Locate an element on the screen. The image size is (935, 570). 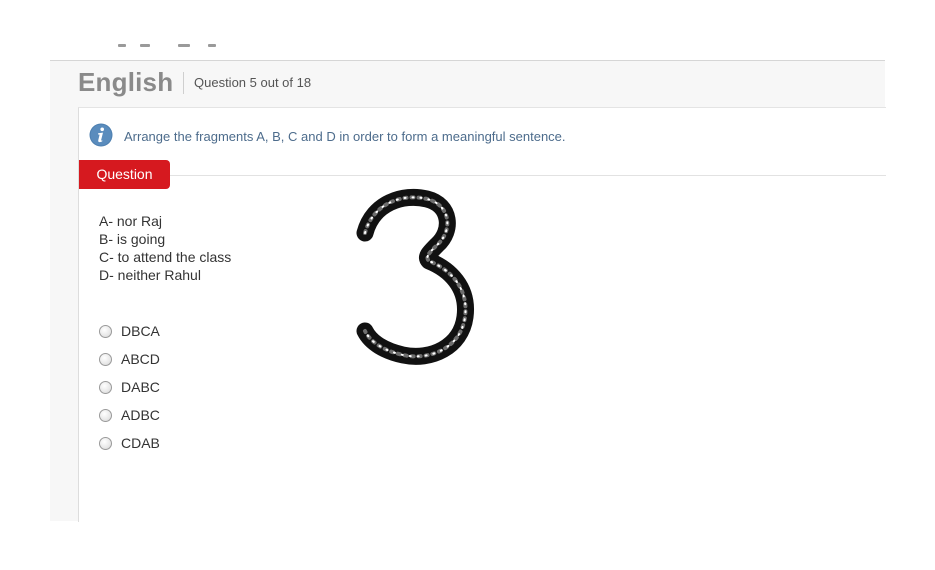
option-abcd: ABCD is located at coordinates (159, 363).